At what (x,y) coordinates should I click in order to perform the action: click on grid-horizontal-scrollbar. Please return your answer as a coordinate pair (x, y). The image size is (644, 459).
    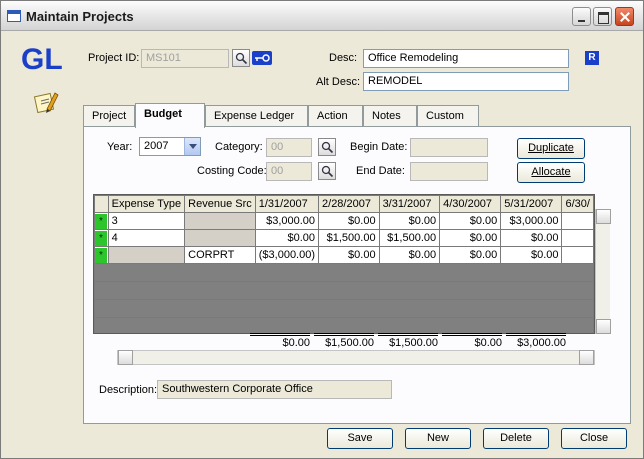
    Looking at the image, I should click on (356, 357).